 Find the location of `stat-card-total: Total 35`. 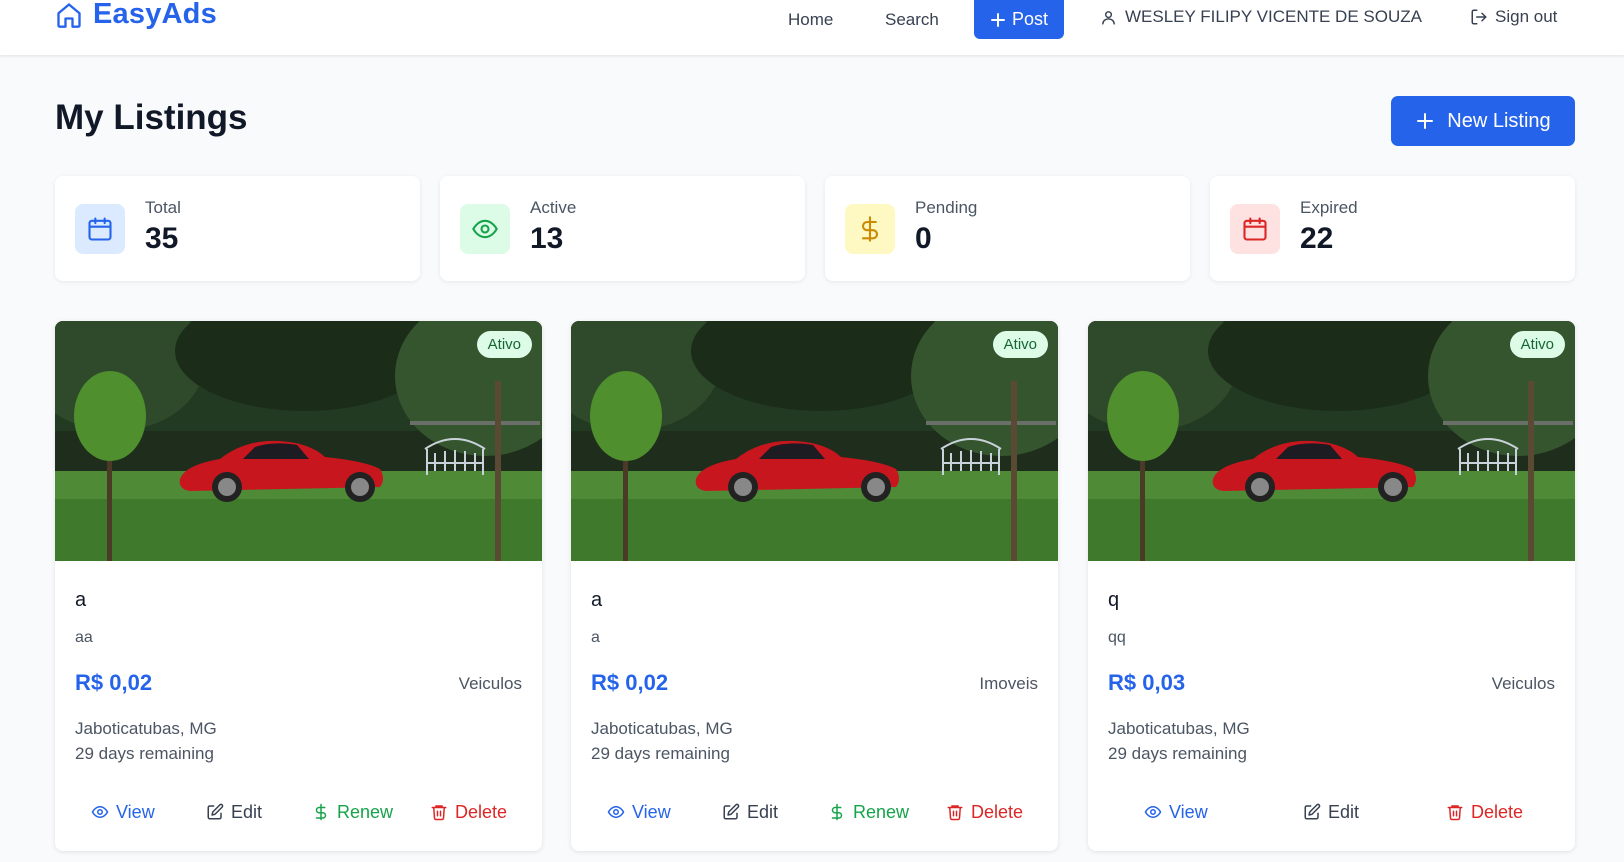

stat-card-total: Total 35 is located at coordinates (237, 228).